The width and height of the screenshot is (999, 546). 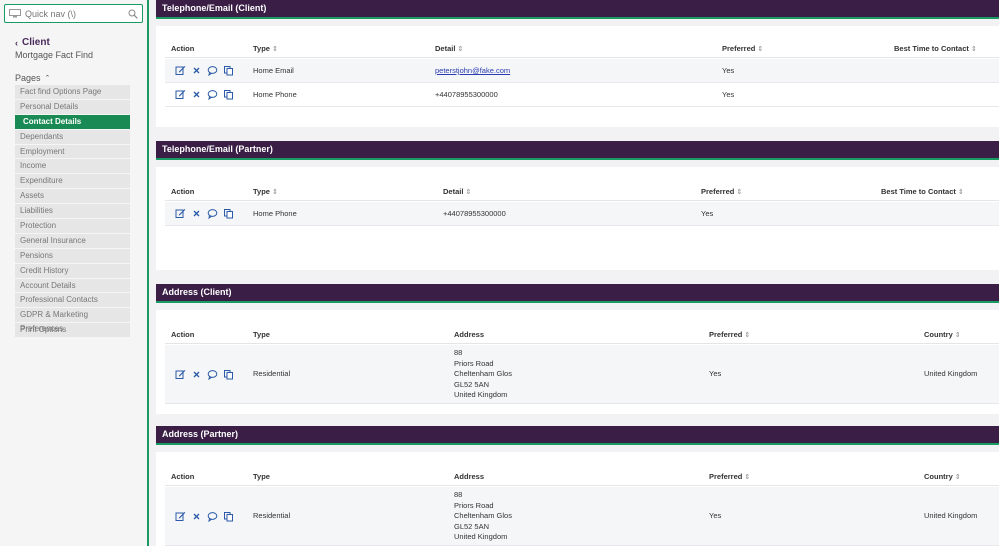 What do you see at coordinates (577, 293) in the screenshot?
I see `section-header-addr-client: Address (Client)` at bounding box center [577, 293].